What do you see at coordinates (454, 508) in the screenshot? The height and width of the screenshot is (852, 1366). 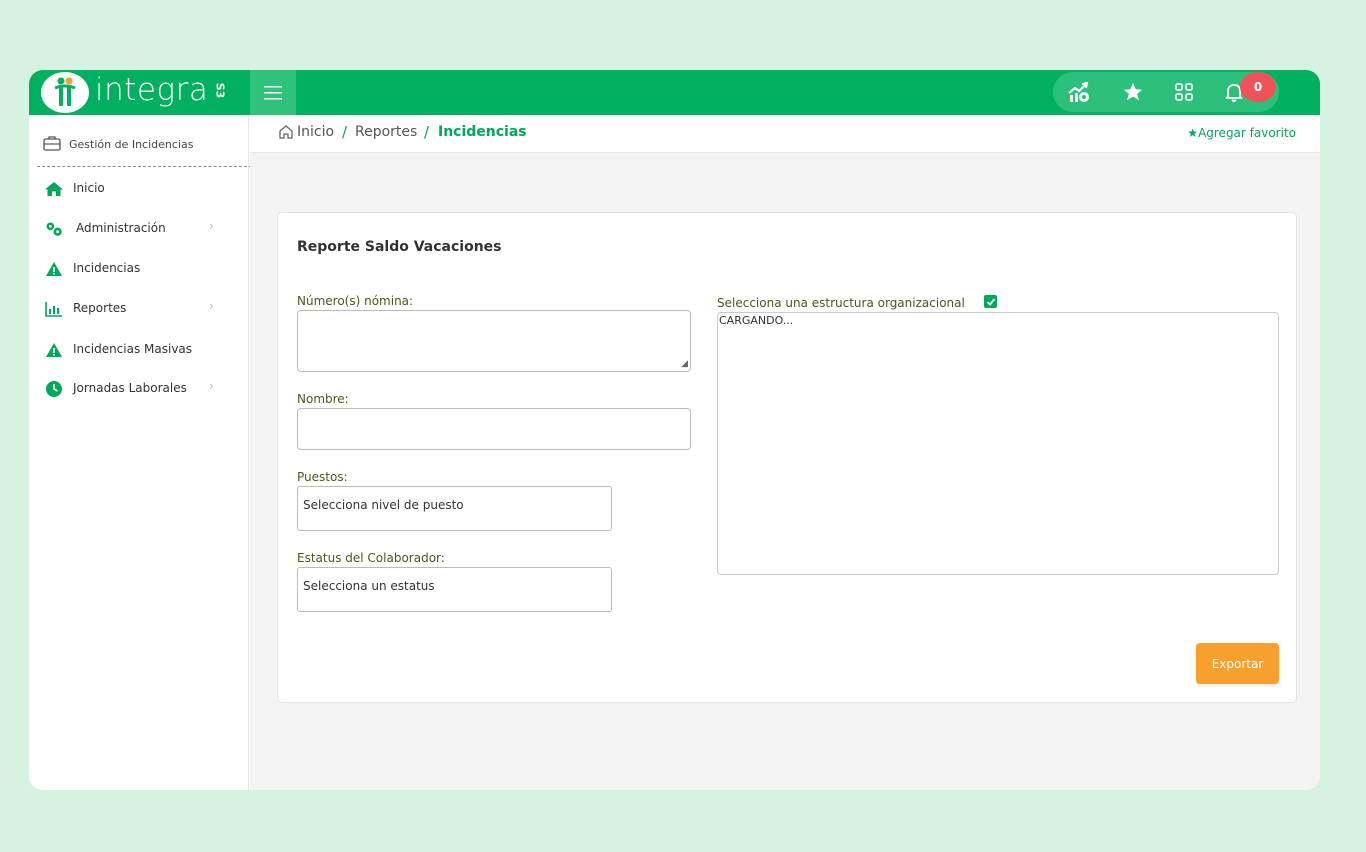 I see `puestos-select: Selecciona nivel de puesto` at bounding box center [454, 508].